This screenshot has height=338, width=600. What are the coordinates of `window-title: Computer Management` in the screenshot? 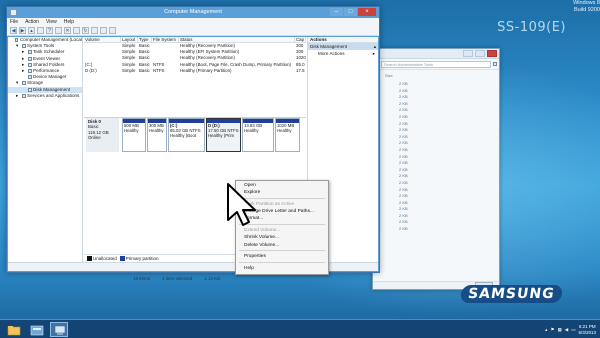 It's located at (193, 12).